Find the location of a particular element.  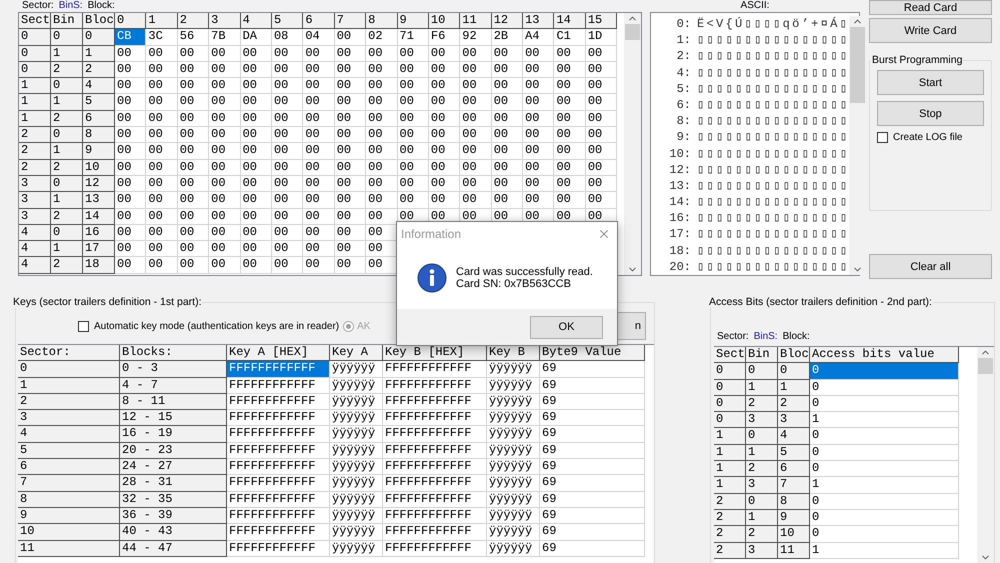

stop-button: Stop is located at coordinates (930, 113).